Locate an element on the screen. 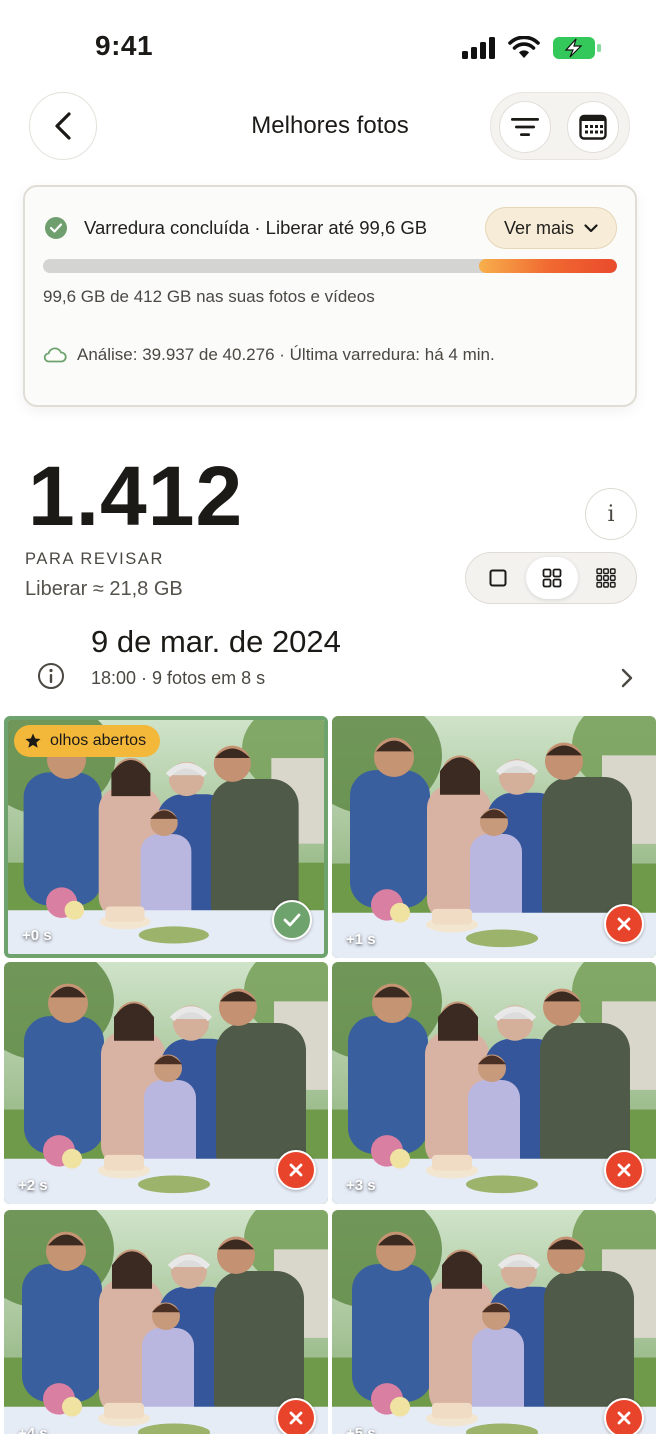 The width and height of the screenshot is (660, 1434). calendar-button is located at coordinates (593, 127).